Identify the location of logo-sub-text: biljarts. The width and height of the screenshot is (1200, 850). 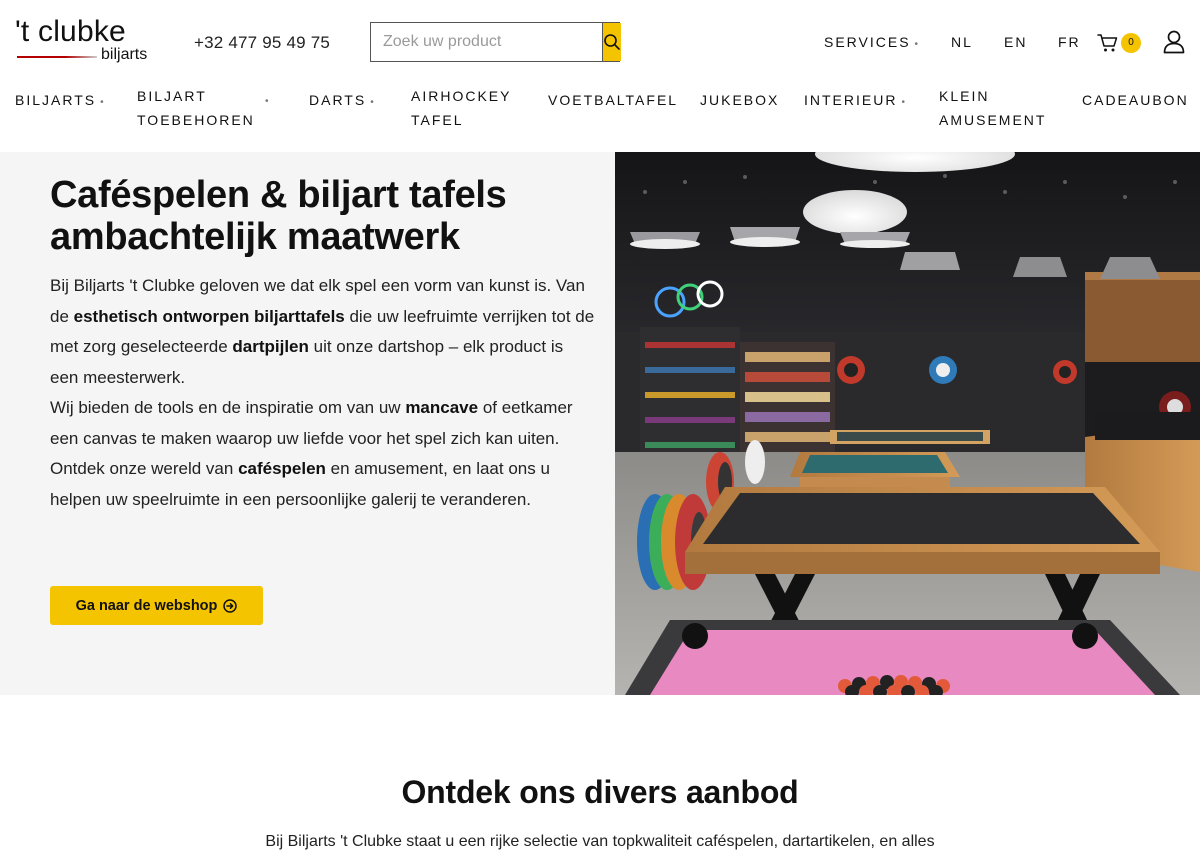
(124, 54).